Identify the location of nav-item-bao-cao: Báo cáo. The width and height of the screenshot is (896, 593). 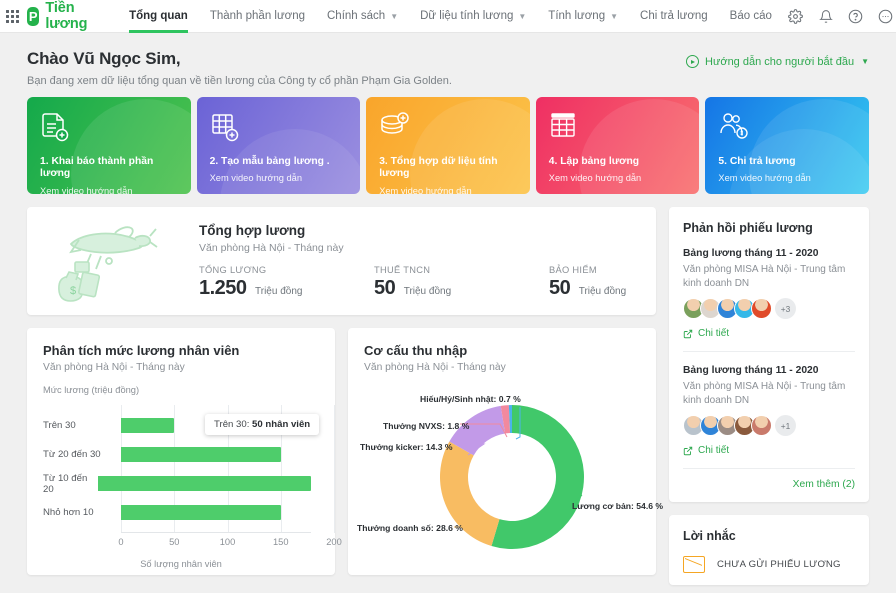
(751, 16).